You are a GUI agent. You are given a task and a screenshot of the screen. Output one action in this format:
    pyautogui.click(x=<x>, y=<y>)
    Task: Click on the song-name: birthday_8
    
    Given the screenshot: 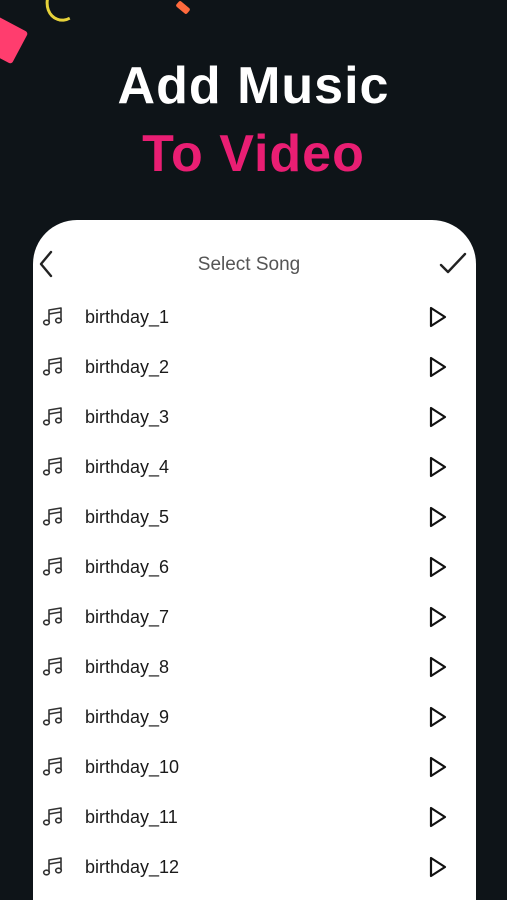 What is the action you would take?
    pyautogui.click(x=127, y=667)
    